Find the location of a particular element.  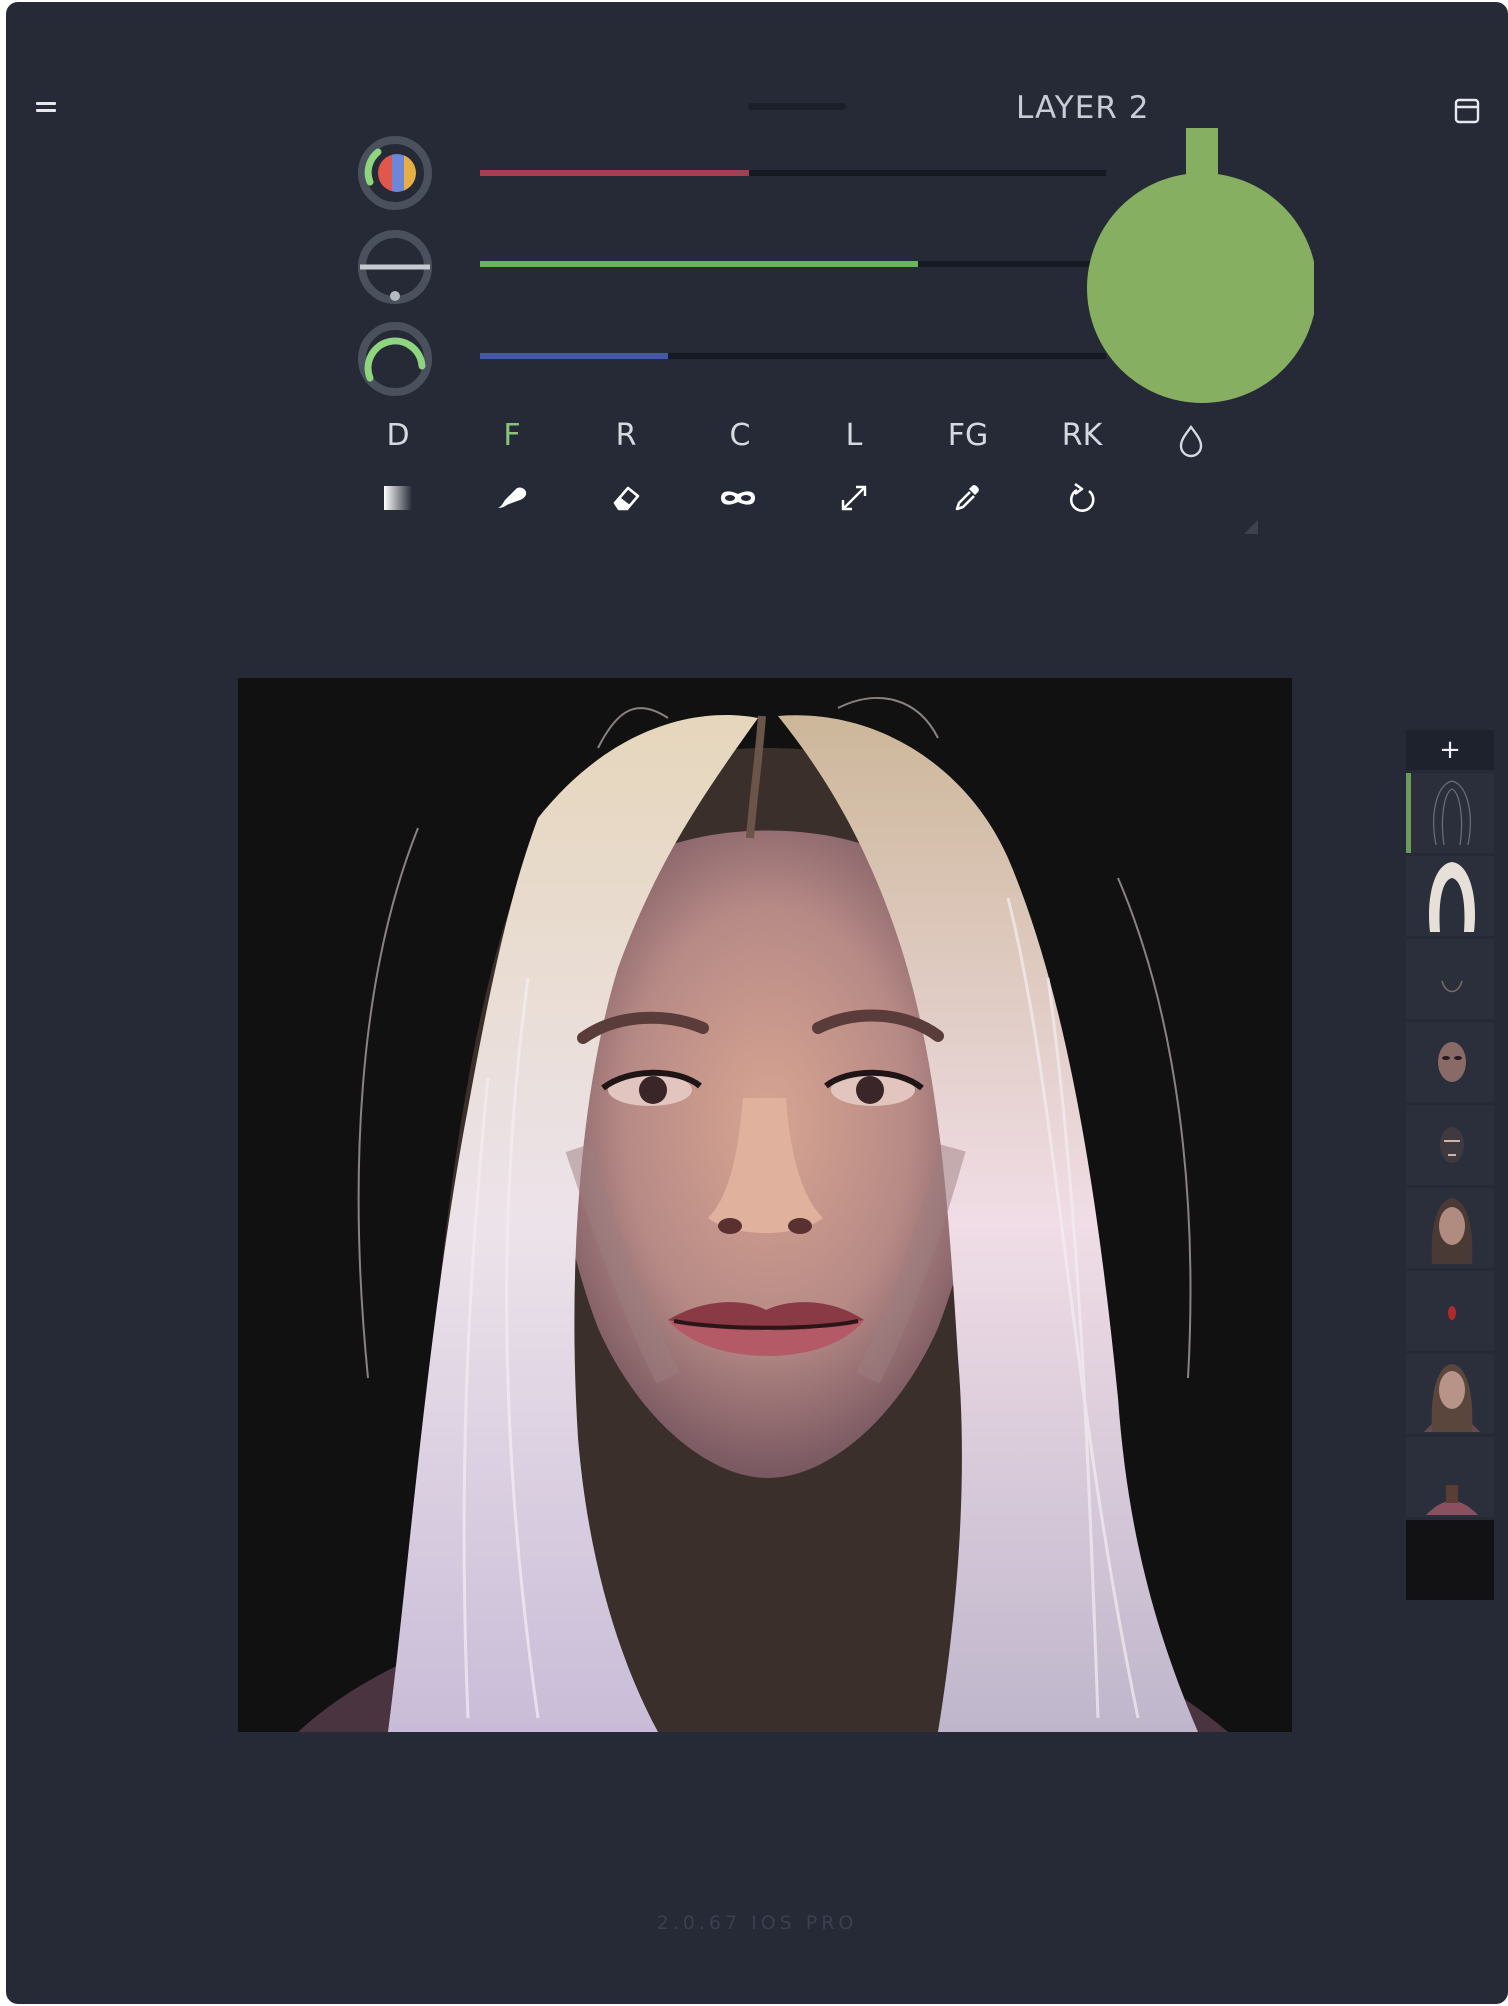

saturation-slider is located at coordinates (793, 264).